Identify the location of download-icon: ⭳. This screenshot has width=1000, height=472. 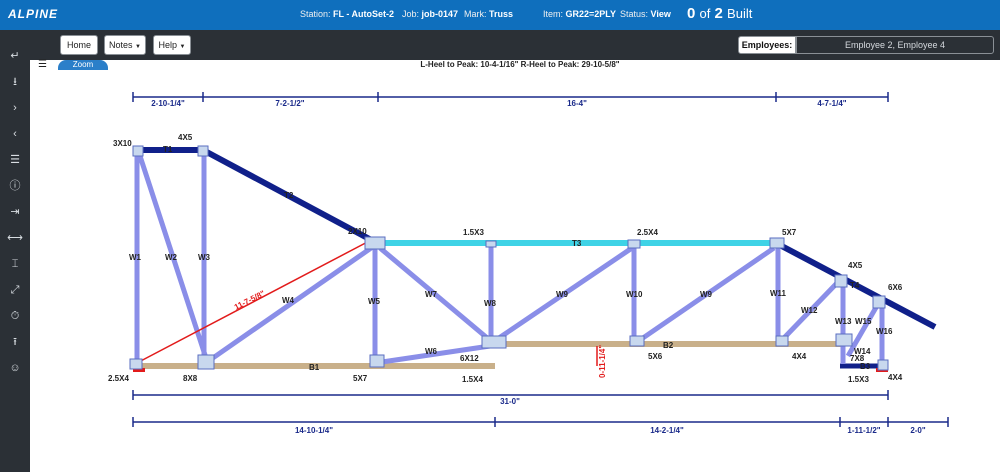
(15, 82).